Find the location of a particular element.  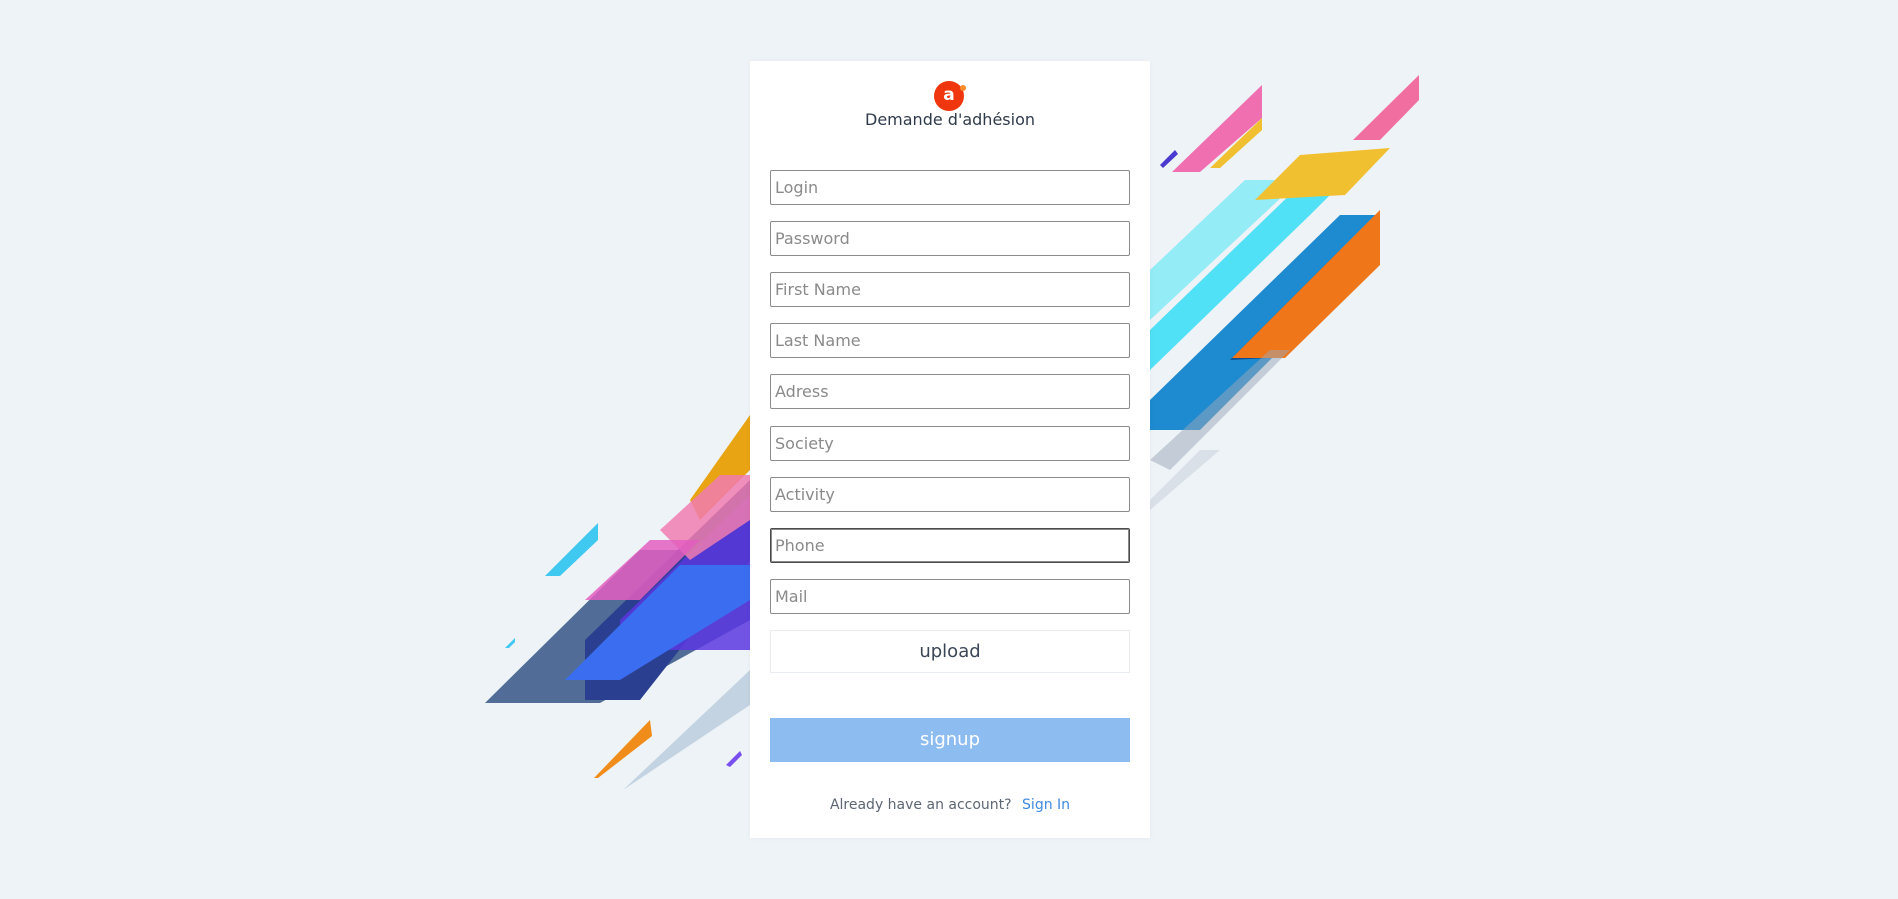

login-field is located at coordinates (950, 187).